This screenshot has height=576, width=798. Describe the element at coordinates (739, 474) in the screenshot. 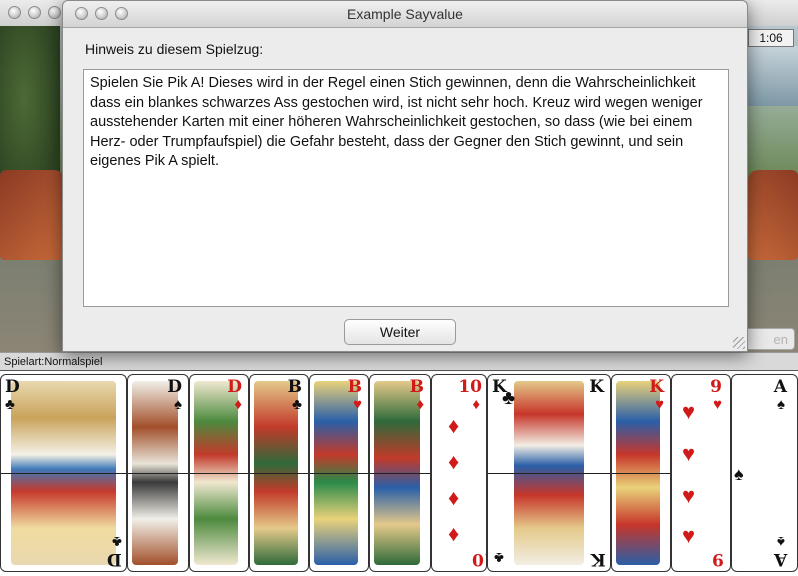

I see `spade-pip-icon: ♠` at that location.